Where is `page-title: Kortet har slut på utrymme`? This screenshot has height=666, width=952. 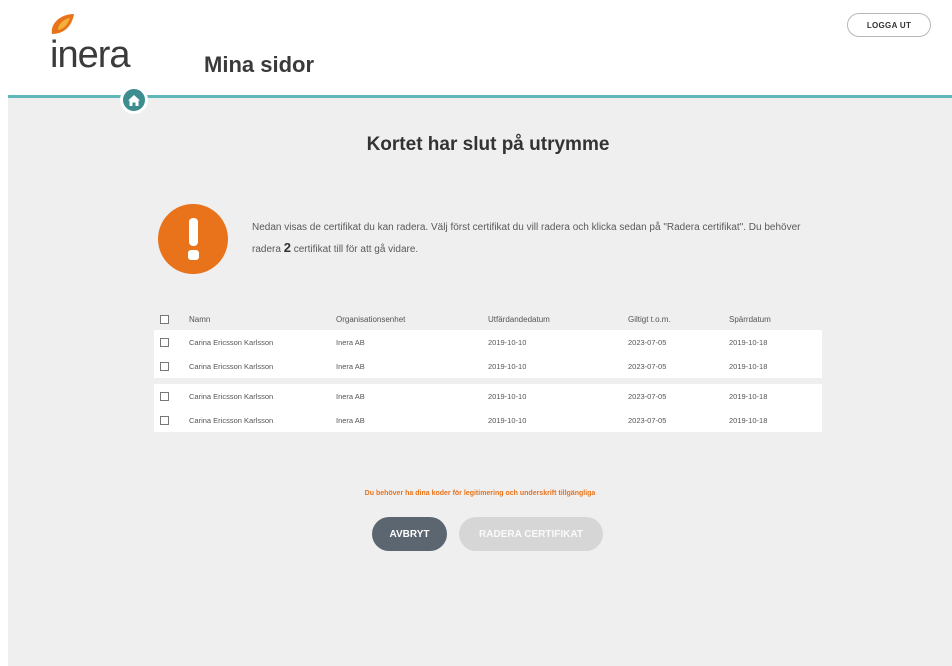
page-title: Kortet har slut på utrymme is located at coordinates (488, 144).